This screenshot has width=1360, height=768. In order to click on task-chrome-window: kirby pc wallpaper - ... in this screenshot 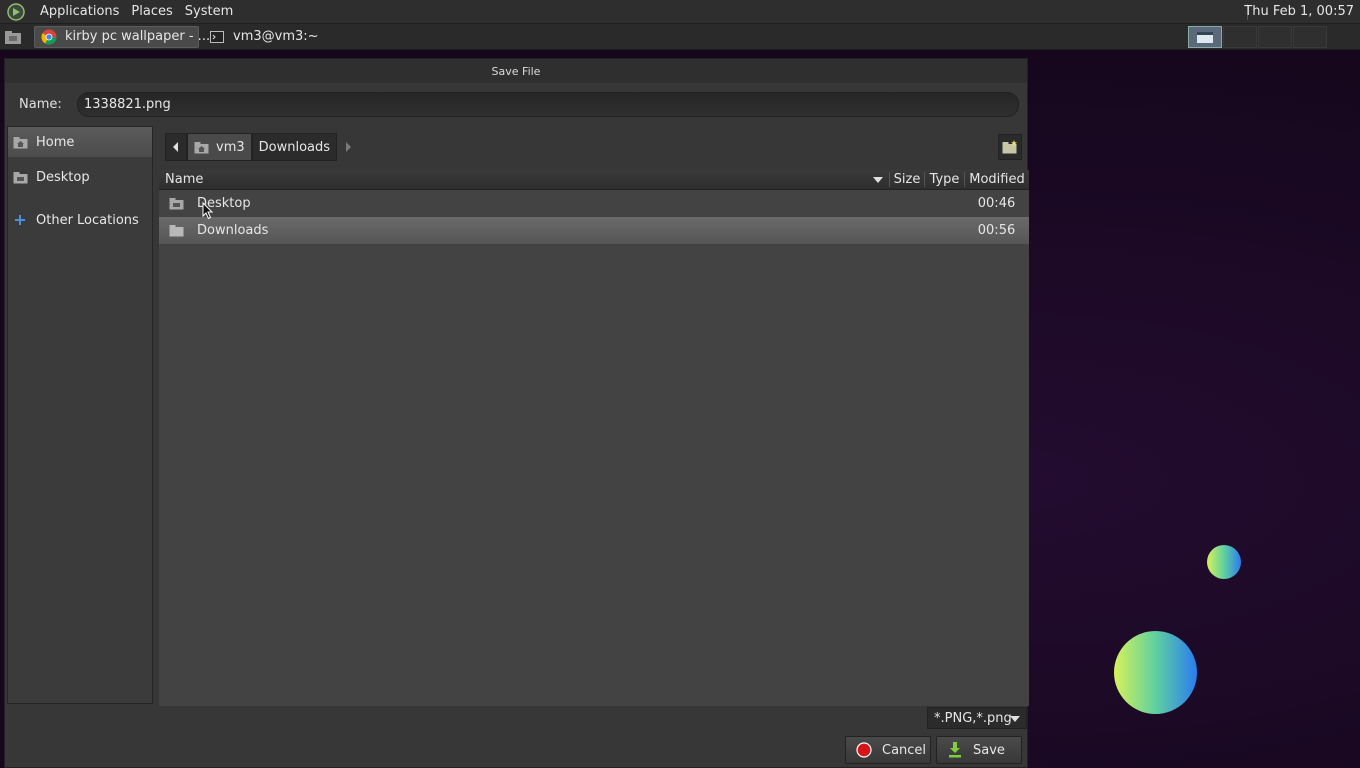, I will do `click(122, 36)`.